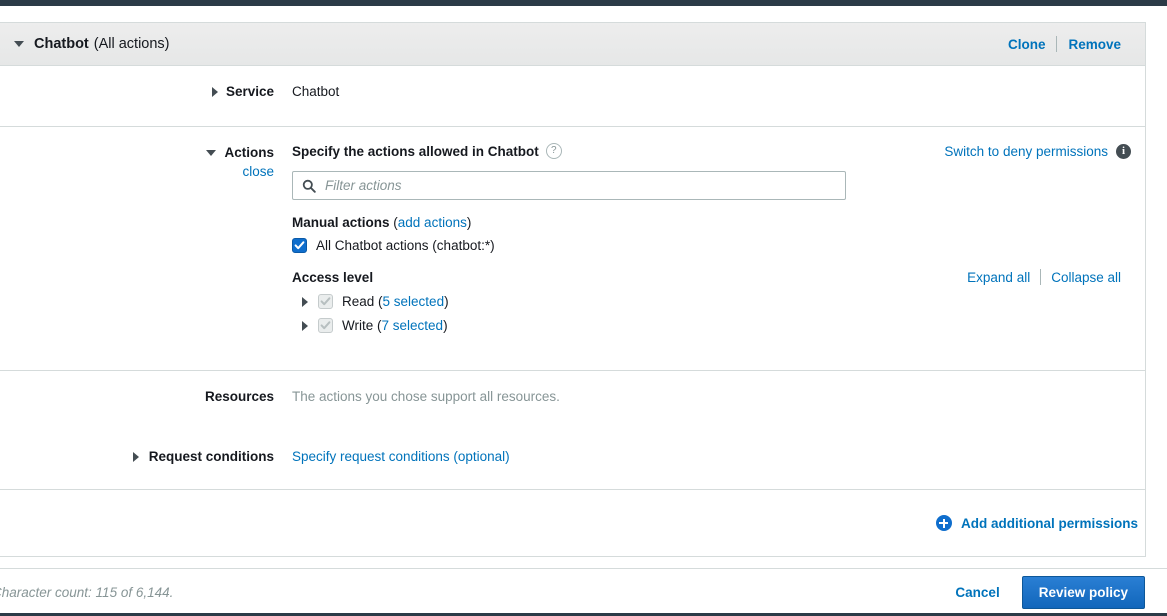 Image resolution: width=1167 pixels, height=616 pixels. I want to click on actions-close-link: close, so click(137, 171).